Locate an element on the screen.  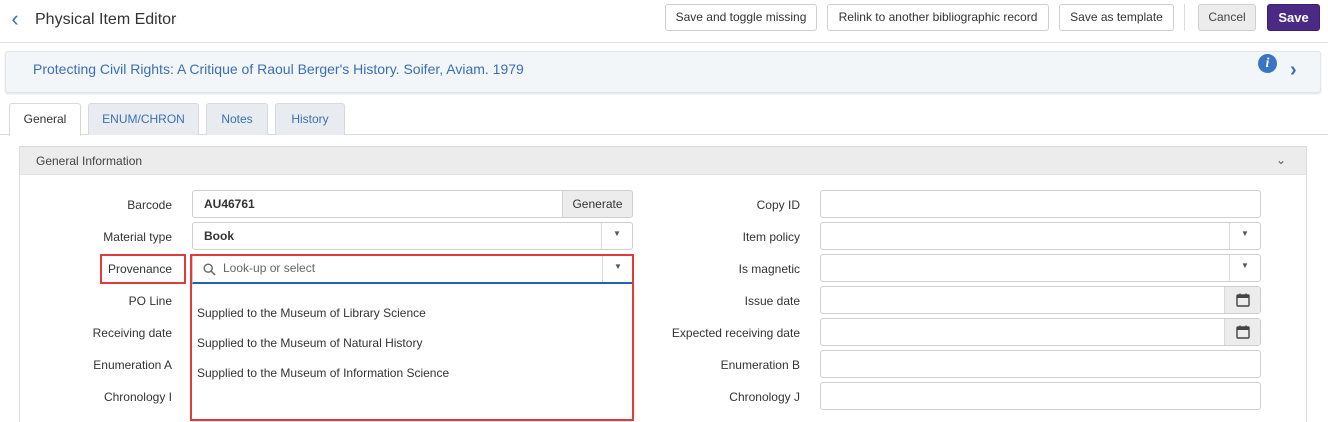
item-policy-label: Item policy is located at coordinates (771, 237).